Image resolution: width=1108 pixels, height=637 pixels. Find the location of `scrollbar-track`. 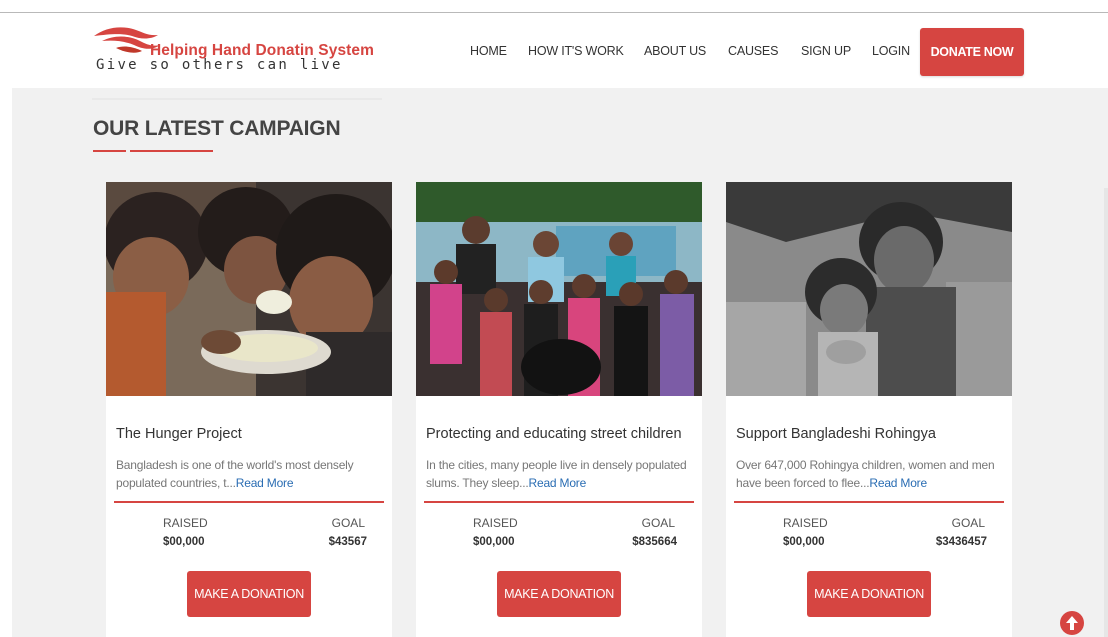

scrollbar-track is located at coordinates (1106, 412).